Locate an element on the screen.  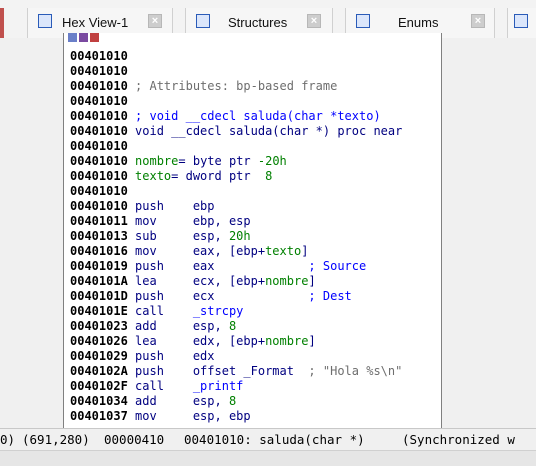
code-token: ; Dest is located at coordinates (330, 296).